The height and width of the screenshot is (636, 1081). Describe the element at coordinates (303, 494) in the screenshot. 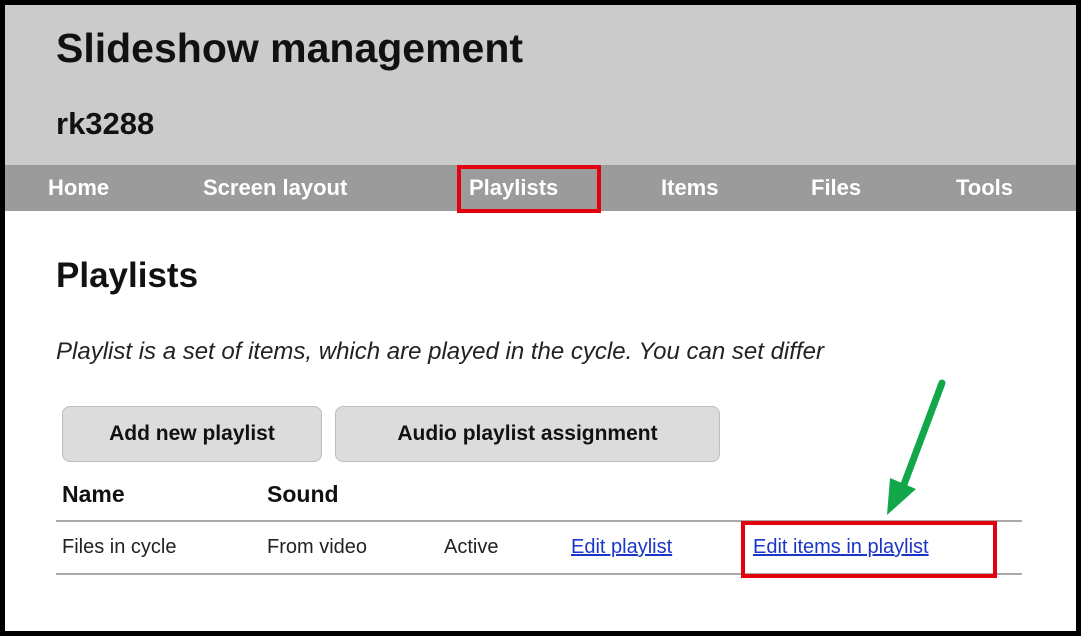

I see `column-header-sound: Sound` at that location.